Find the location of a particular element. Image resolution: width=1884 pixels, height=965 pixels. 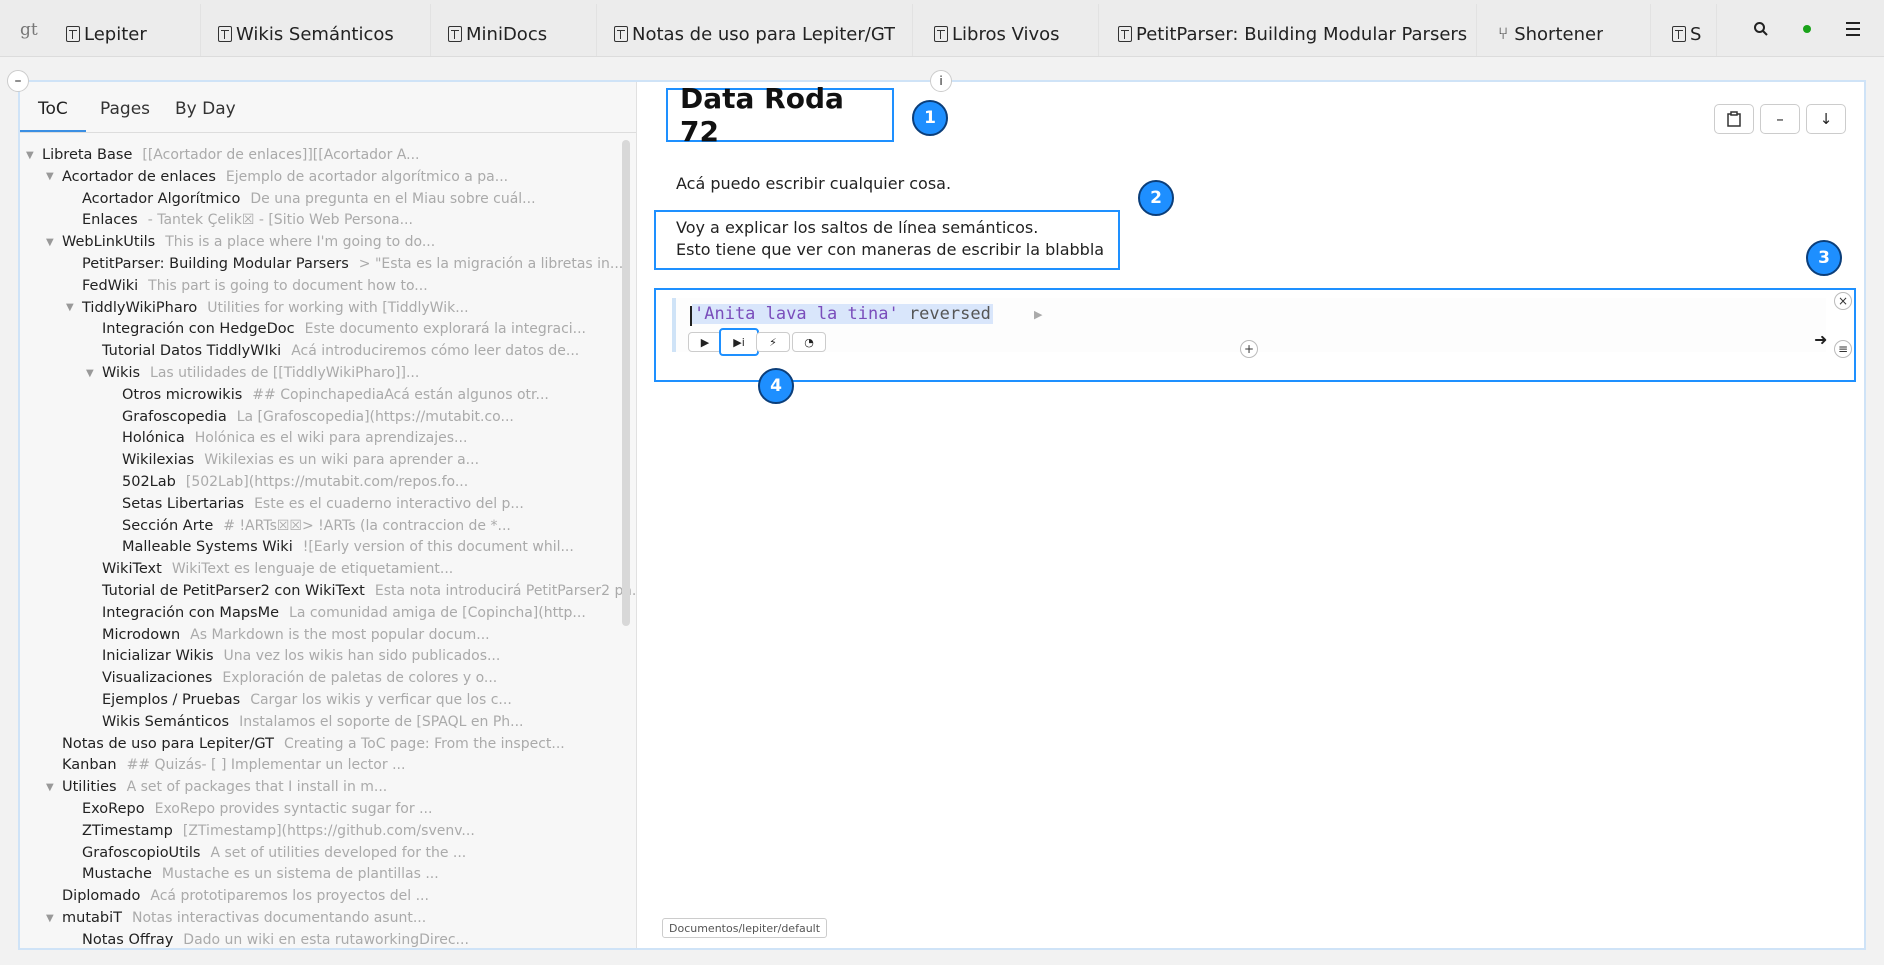

toc-item-label: Integración con HedgeDoc is located at coordinates (198, 329).